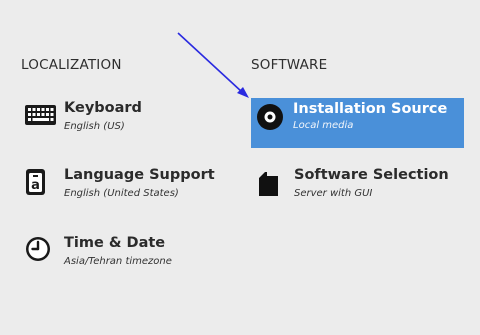  I want to click on keyboard-spoke: Keyboard English (US), so click(124, 125).